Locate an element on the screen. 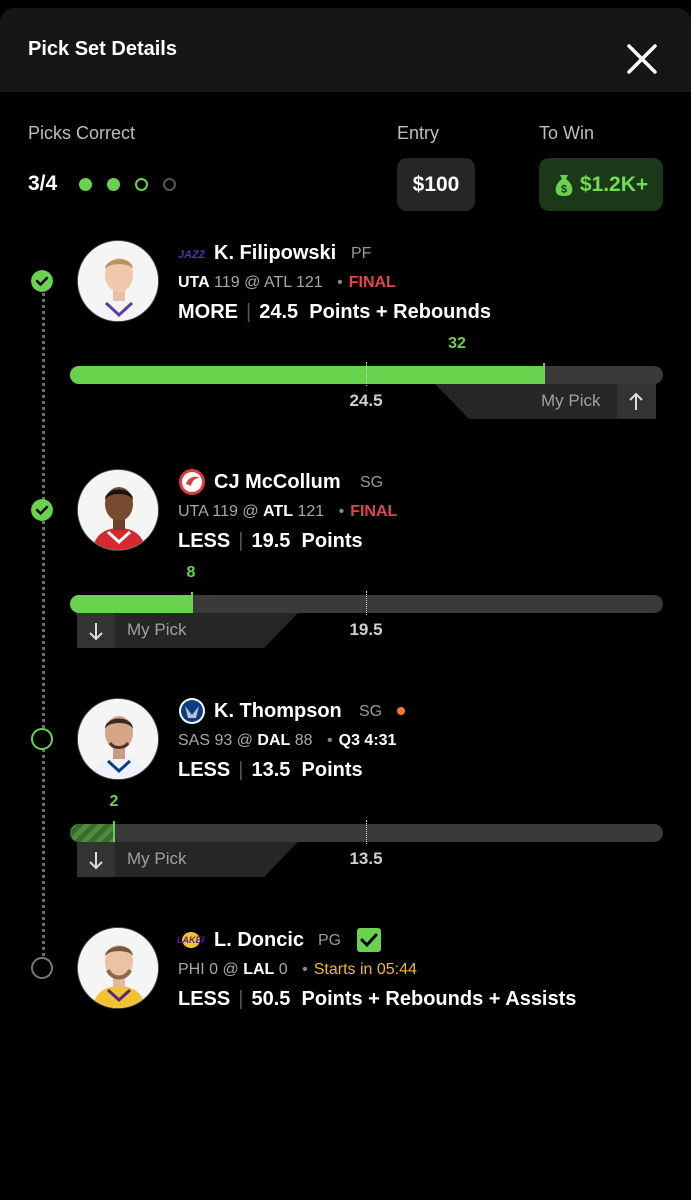 Image resolution: width=691 pixels, height=1200 pixels. prop-line: MORE | 24.5 Points + Rebounds is located at coordinates (334, 312).